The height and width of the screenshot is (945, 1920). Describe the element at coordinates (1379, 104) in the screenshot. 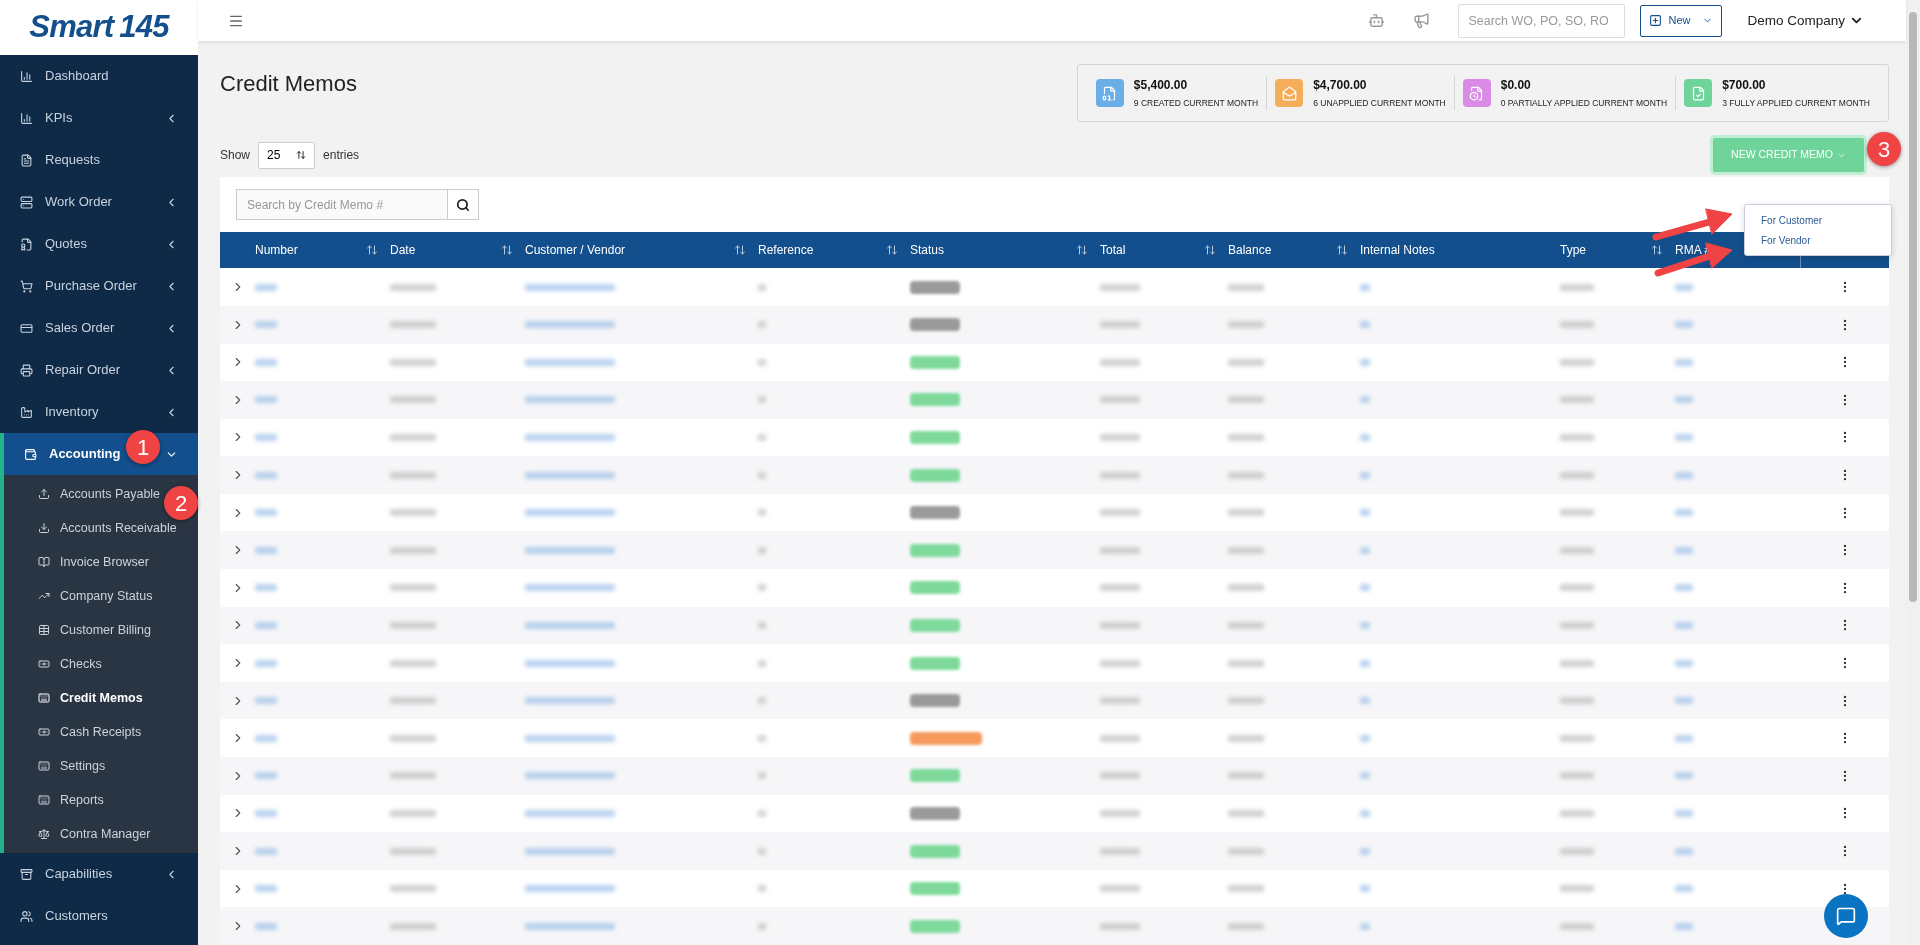

I see `stat-label: 6 UNAPPLIED CURRENT MONTH` at that location.